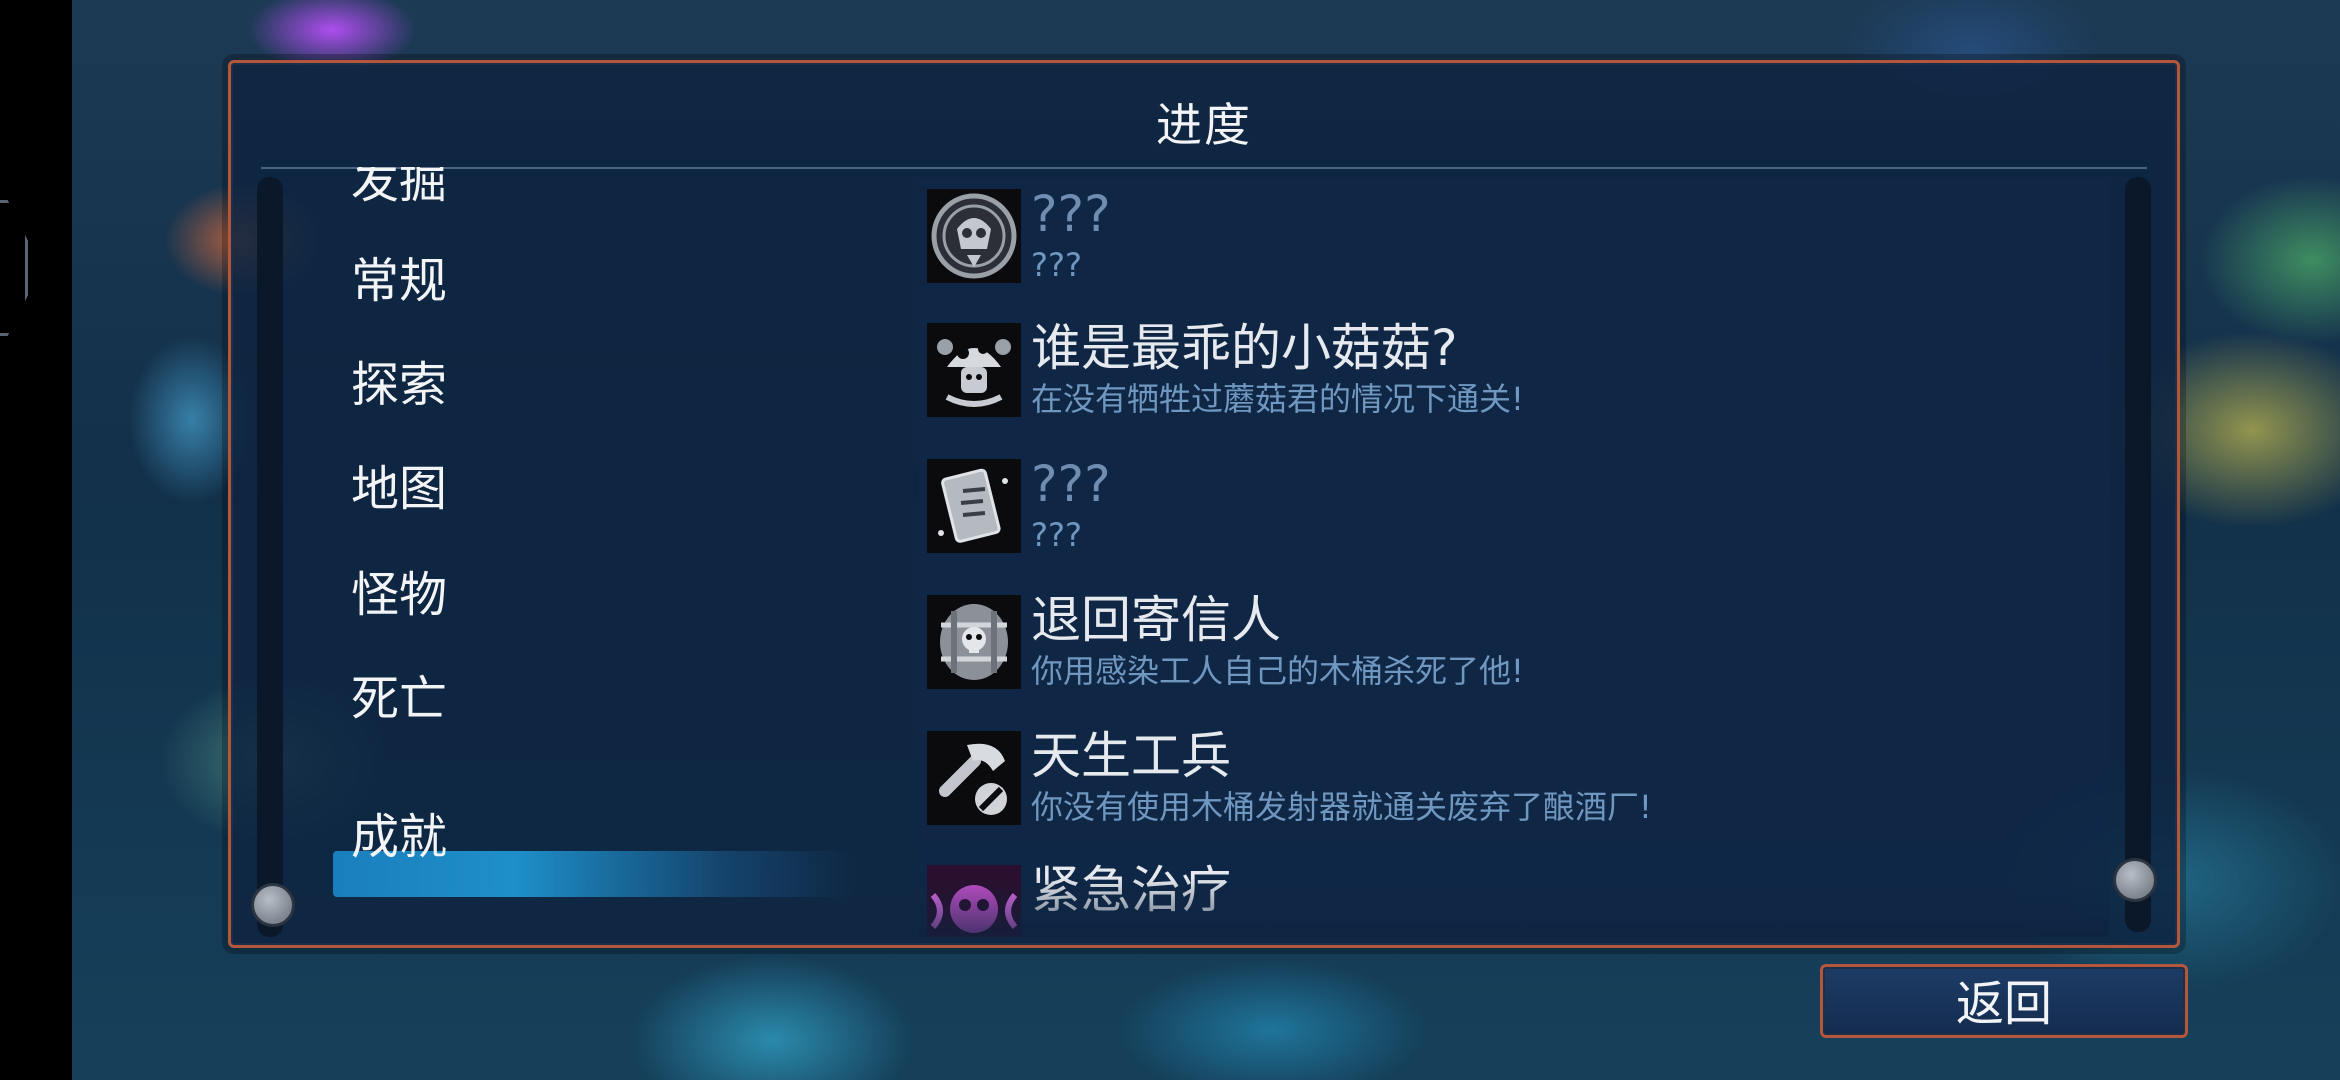 The height and width of the screenshot is (1080, 2340). I want to click on lunar-skull-emblem-icon, so click(974, 236).